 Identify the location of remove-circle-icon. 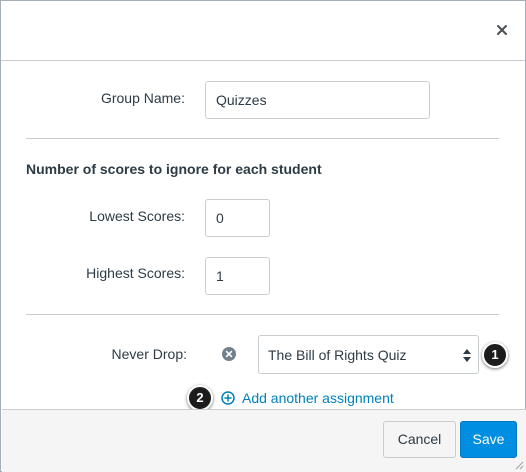
(229, 354).